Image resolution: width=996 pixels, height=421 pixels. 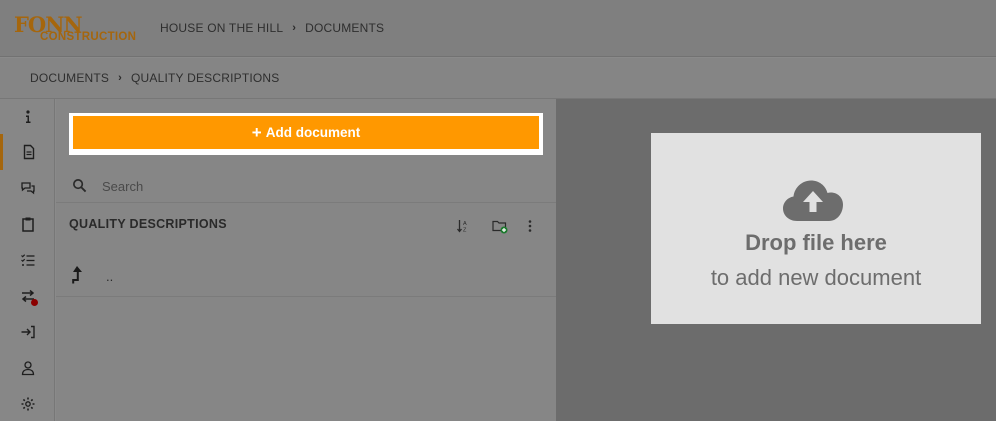 I want to click on sidebar-item-settings, so click(x=27, y=403).